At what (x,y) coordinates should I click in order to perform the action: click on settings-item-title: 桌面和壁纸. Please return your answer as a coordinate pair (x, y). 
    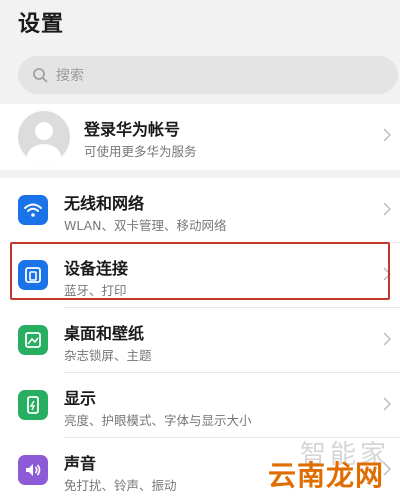
    Looking at the image, I should click on (104, 333).